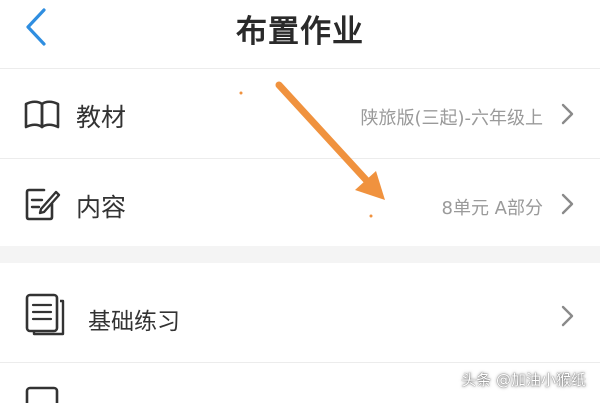 Image resolution: width=600 pixels, height=403 pixels. I want to click on section-gap, so click(300, 254).